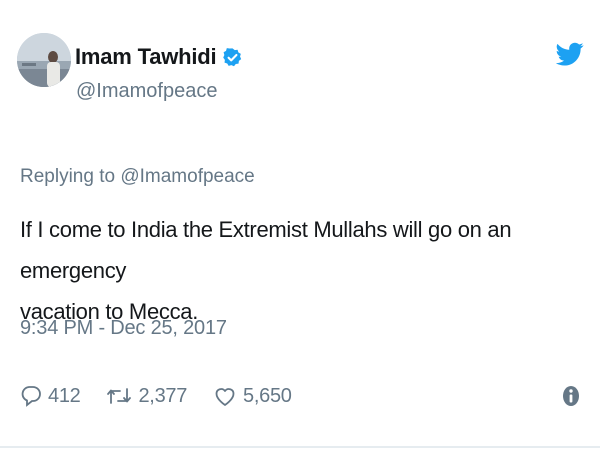 This screenshot has width=600, height=450. Describe the element at coordinates (64, 395) in the screenshot. I see `reply-count: 412` at that location.